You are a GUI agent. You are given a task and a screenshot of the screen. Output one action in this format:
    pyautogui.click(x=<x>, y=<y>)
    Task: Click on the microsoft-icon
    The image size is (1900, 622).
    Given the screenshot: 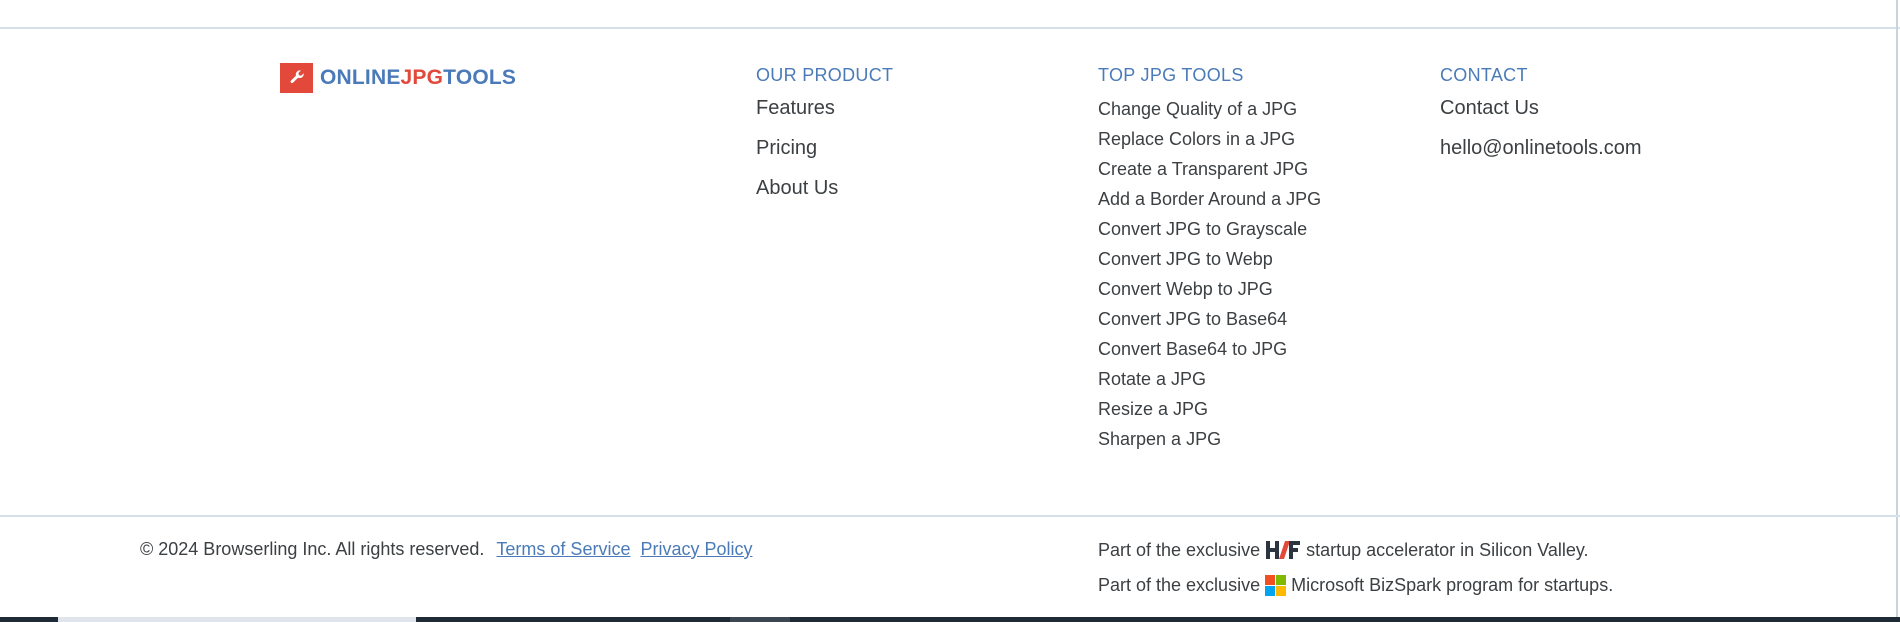 What is the action you would take?
    pyautogui.click(x=1276, y=585)
    